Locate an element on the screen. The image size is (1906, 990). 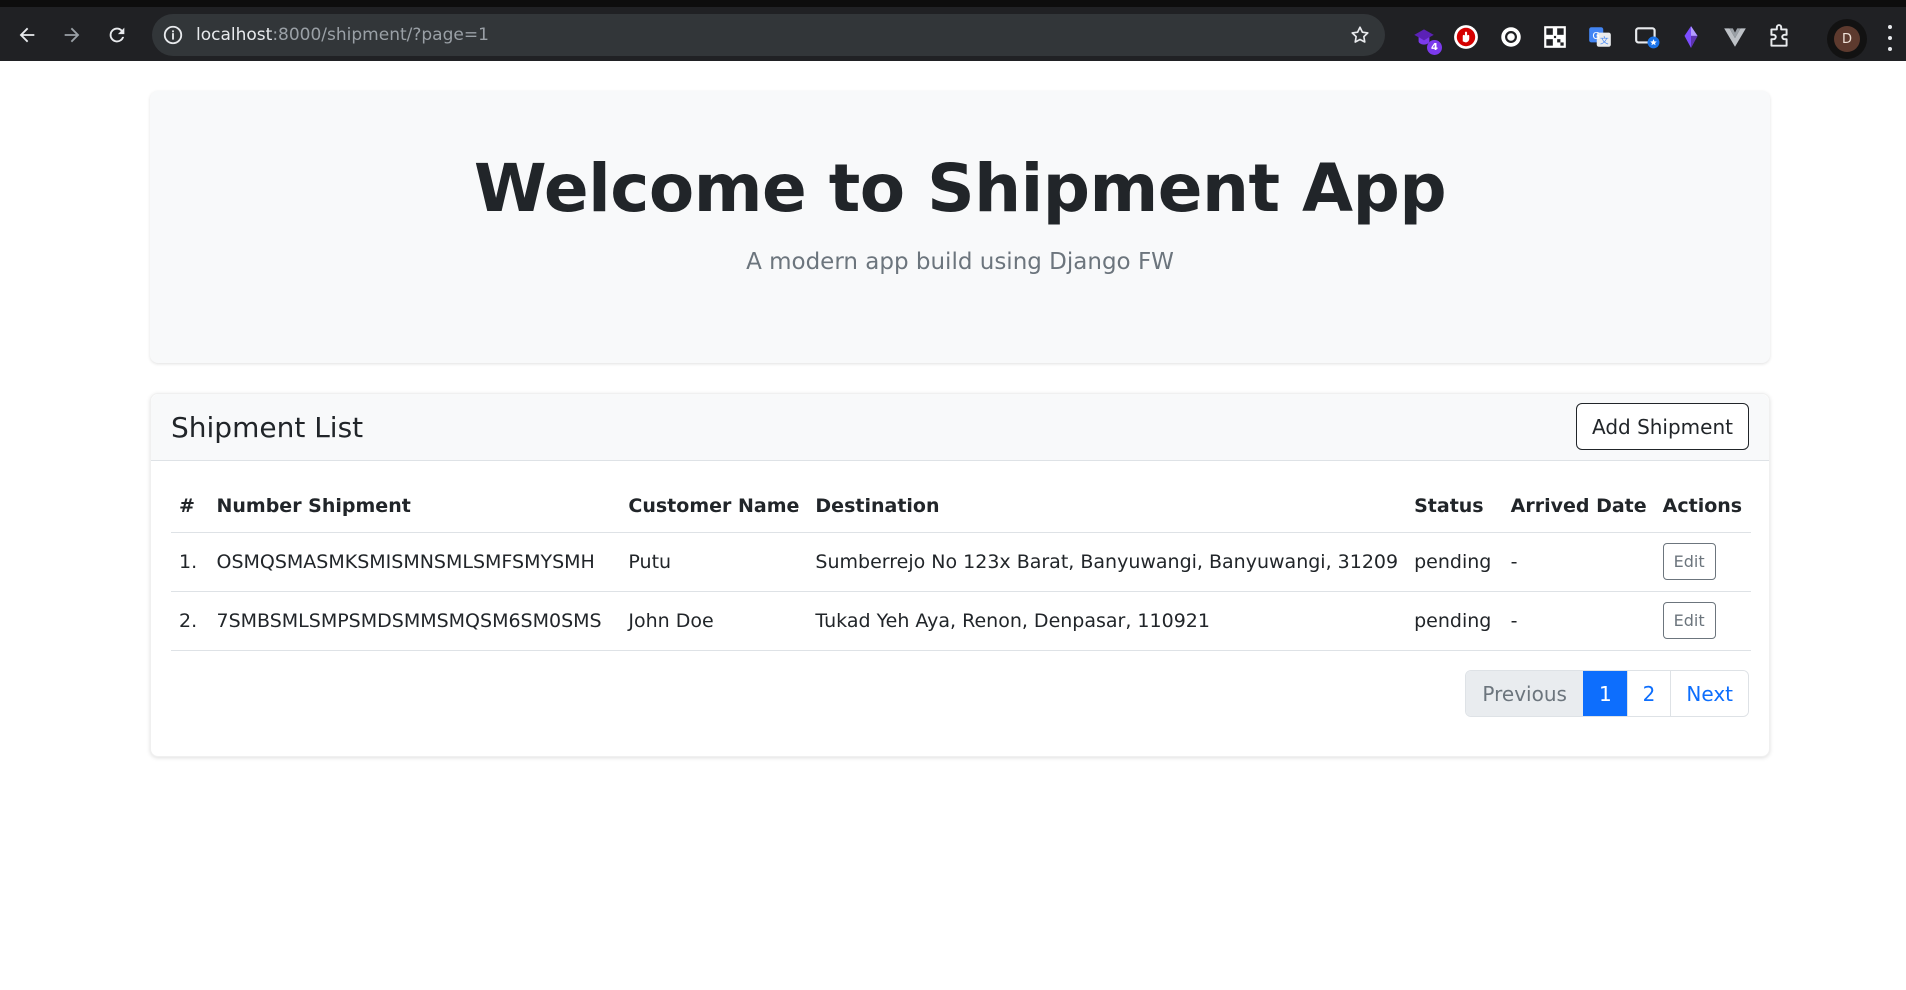
column-header-status: Status is located at coordinates (1454, 506).